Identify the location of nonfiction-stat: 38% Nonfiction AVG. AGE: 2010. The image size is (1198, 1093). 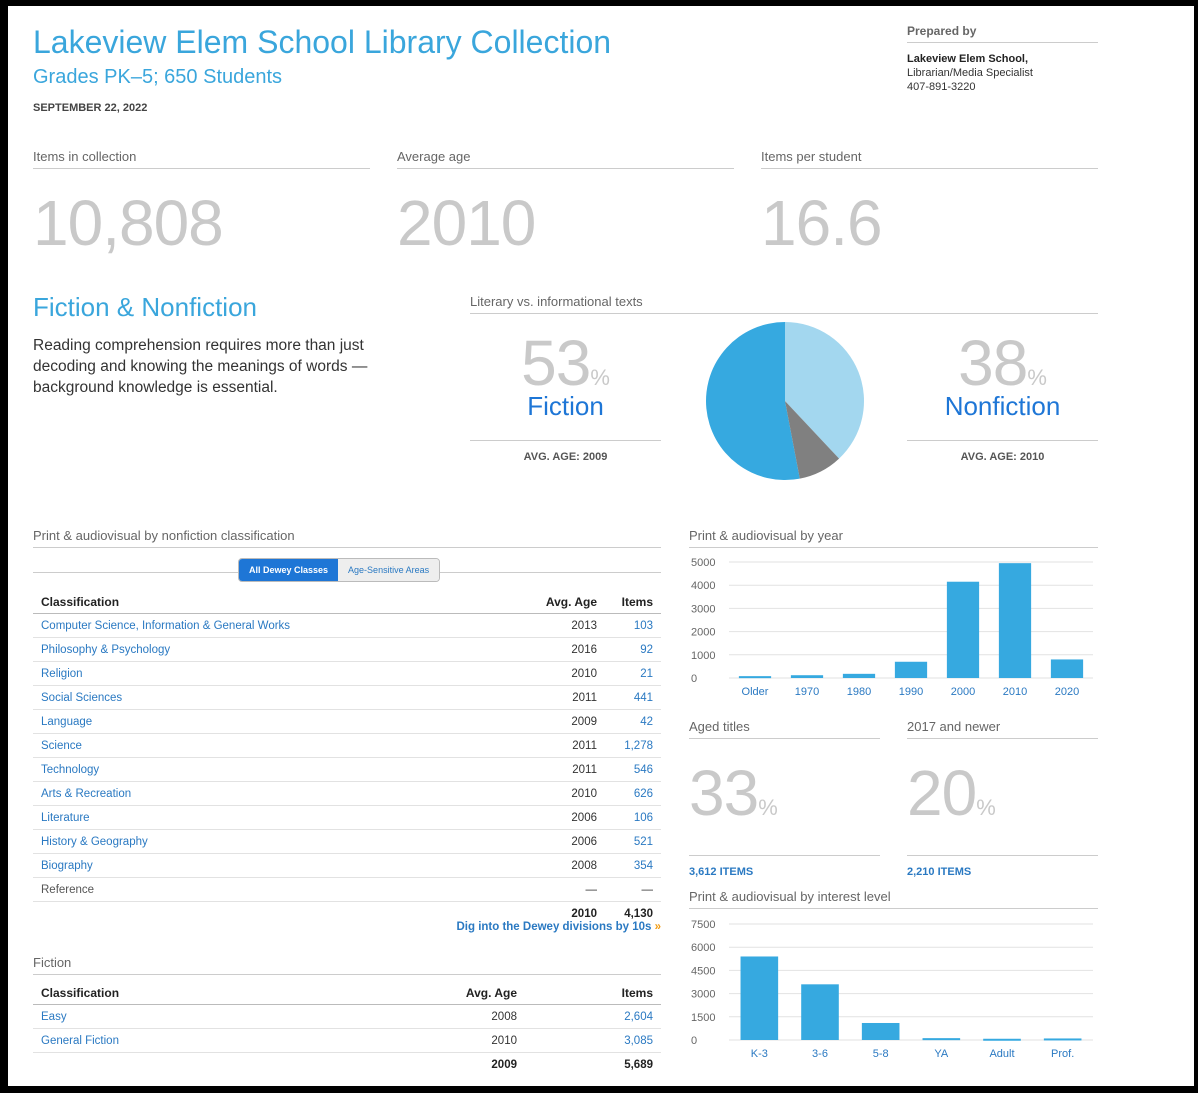
(1002, 397).